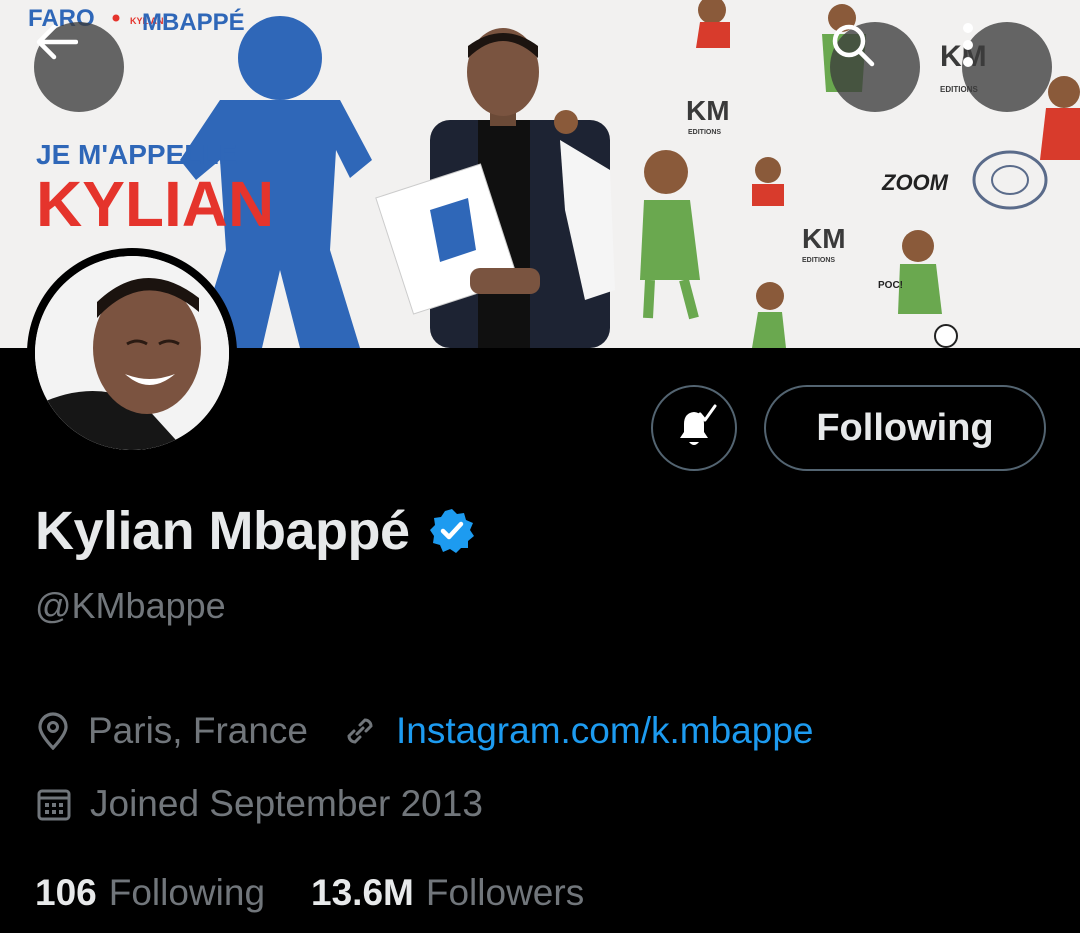  I want to click on follow-stats: 106 Following 13.6M Followers, so click(309, 893).